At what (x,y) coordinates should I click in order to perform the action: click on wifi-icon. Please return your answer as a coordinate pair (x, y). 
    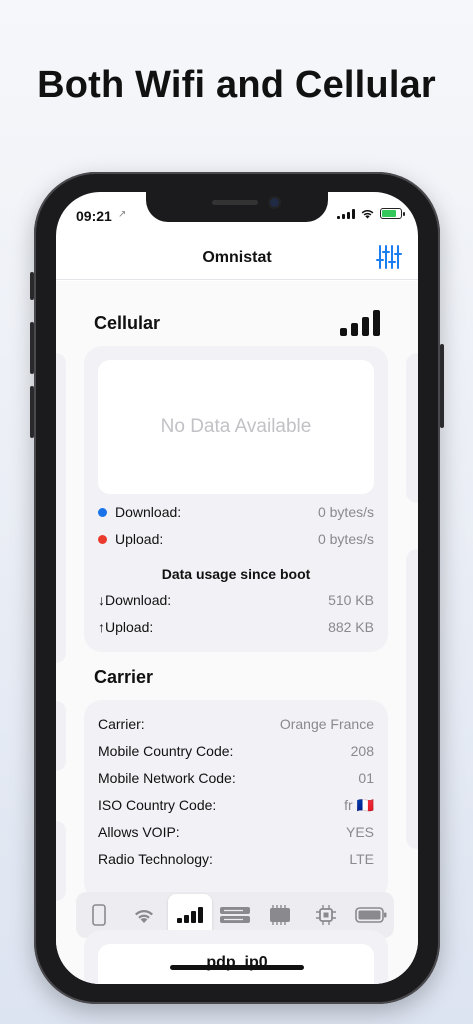
    Looking at the image, I should click on (144, 916).